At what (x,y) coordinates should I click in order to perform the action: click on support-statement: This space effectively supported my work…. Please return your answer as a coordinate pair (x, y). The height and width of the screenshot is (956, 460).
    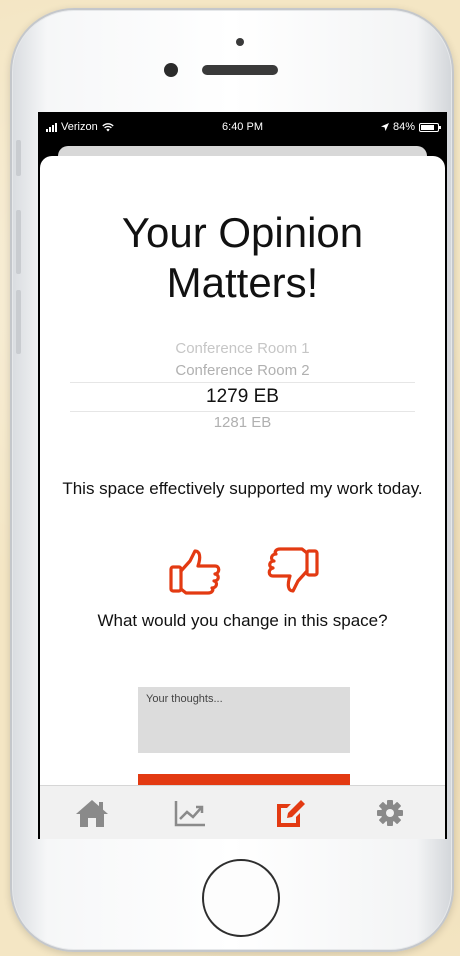
    Looking at the image, I should click on (242, 488).